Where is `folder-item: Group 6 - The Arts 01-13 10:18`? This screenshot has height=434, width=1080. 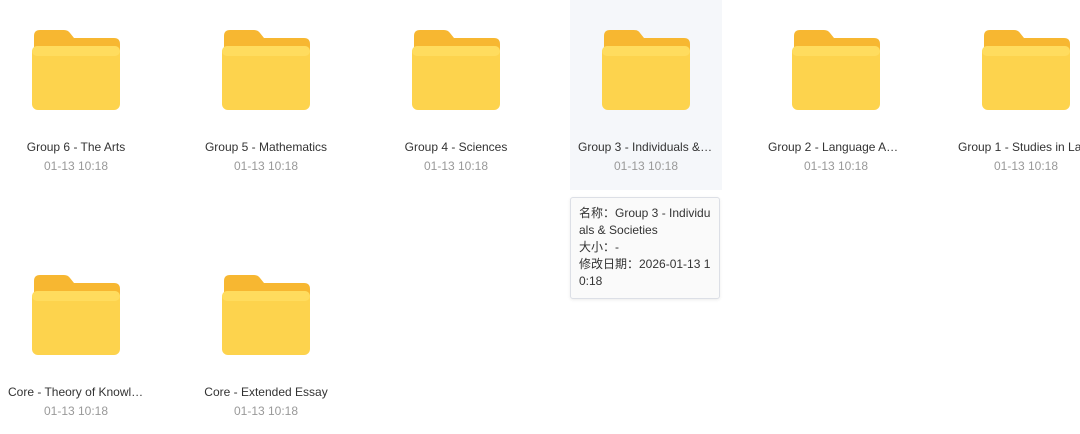
folder-item: Group 6 - The Arts 01-13 10:18 is located at coordinates (76, 95).